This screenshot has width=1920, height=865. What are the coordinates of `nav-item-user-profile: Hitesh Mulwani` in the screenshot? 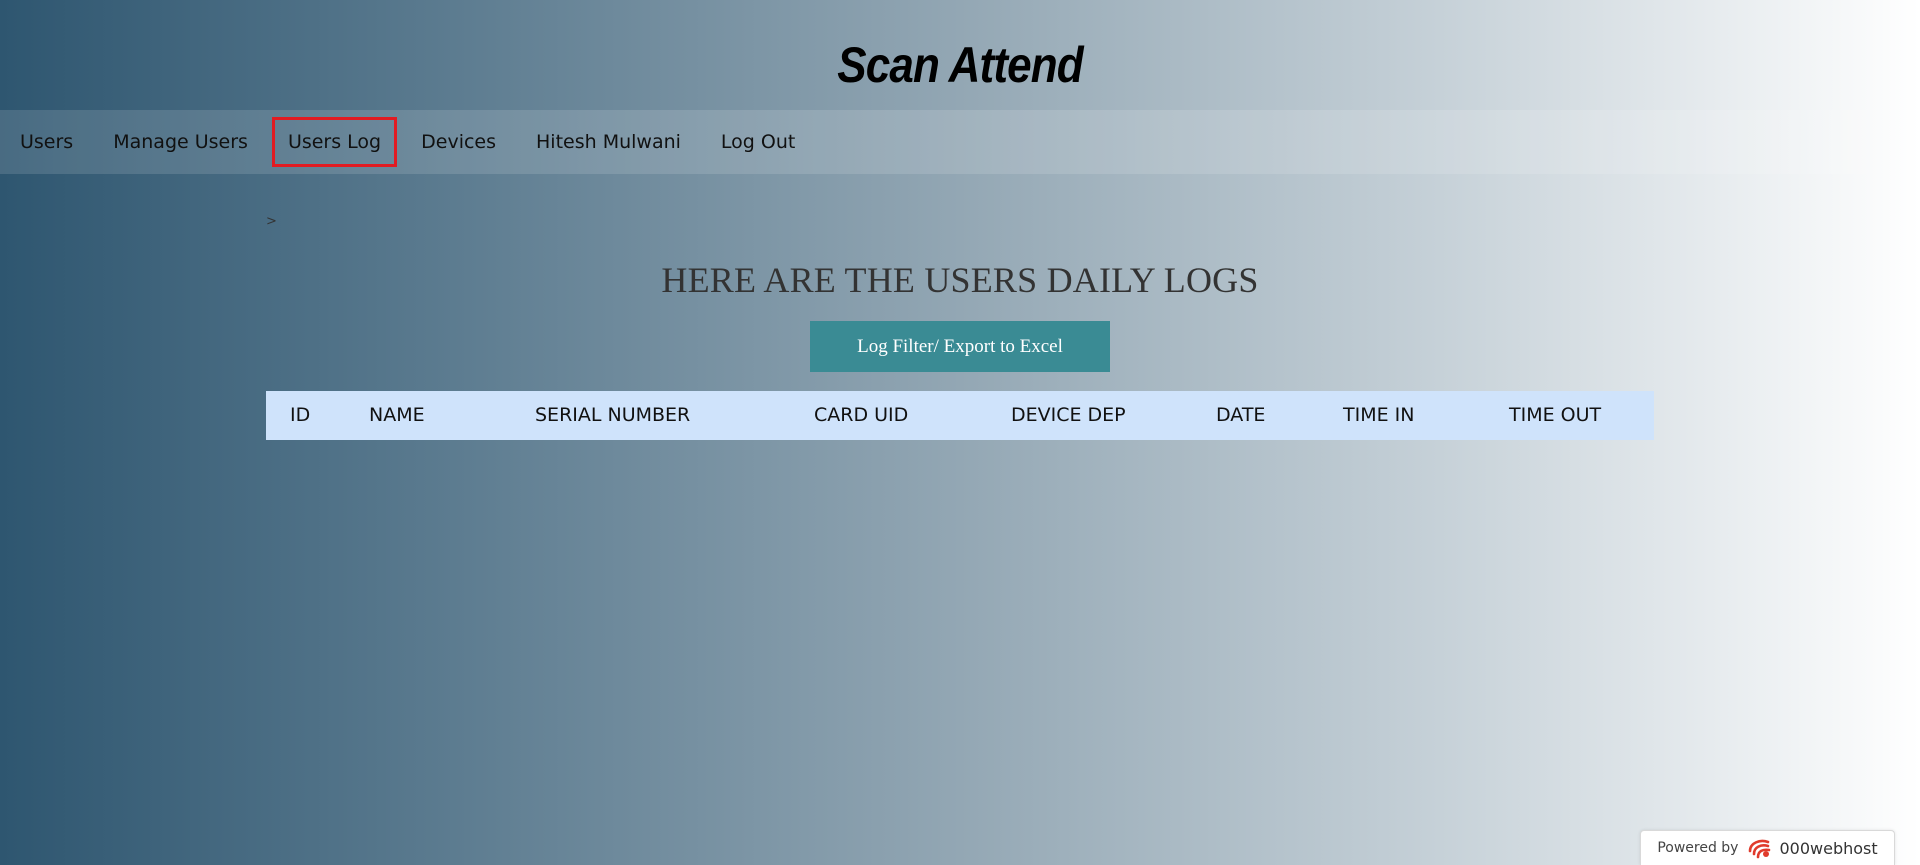 It's located at (608, 142).